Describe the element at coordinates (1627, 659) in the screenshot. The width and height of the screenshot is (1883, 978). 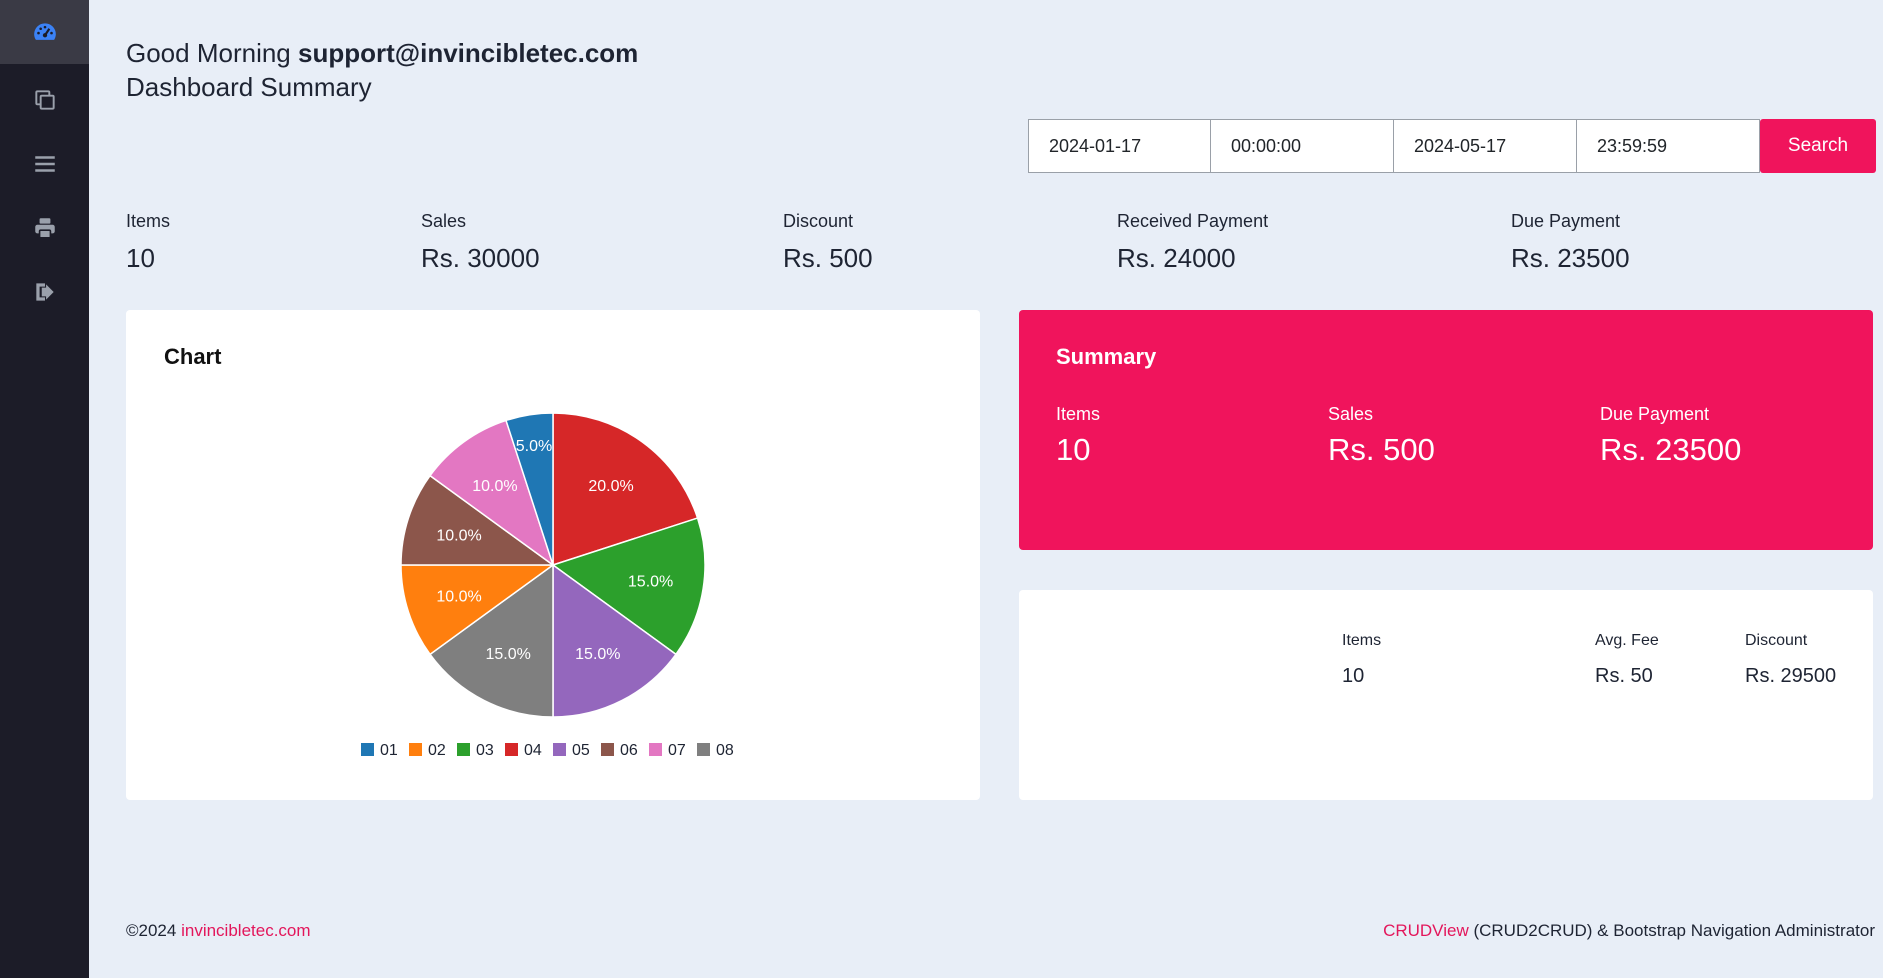
I see `detail-avg-fee: Avg. Fee Rs. 50` at that location.